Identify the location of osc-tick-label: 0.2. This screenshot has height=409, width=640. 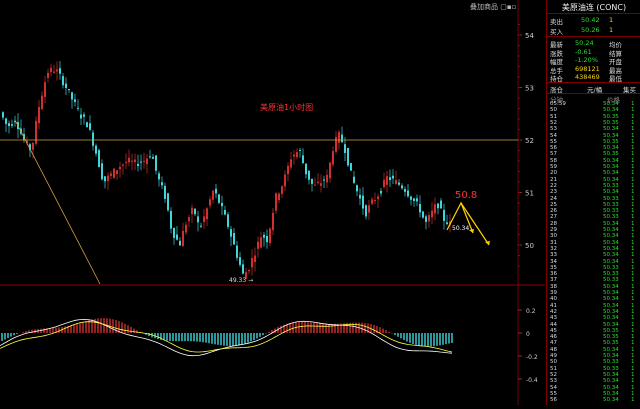
(531, 311).